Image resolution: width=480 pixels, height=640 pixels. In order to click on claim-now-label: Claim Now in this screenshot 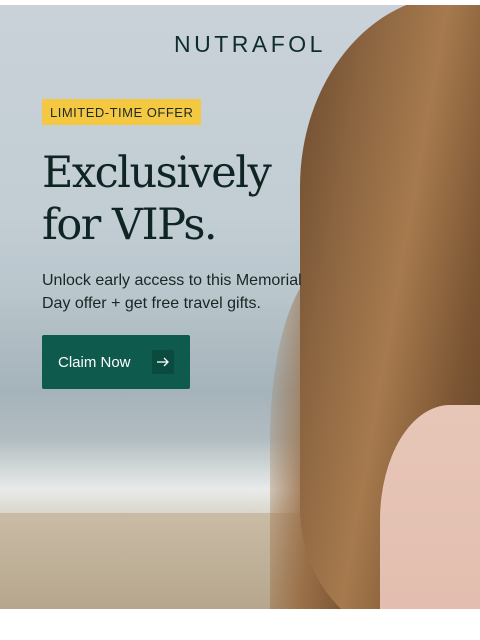, I will do `click(94, 362)`.